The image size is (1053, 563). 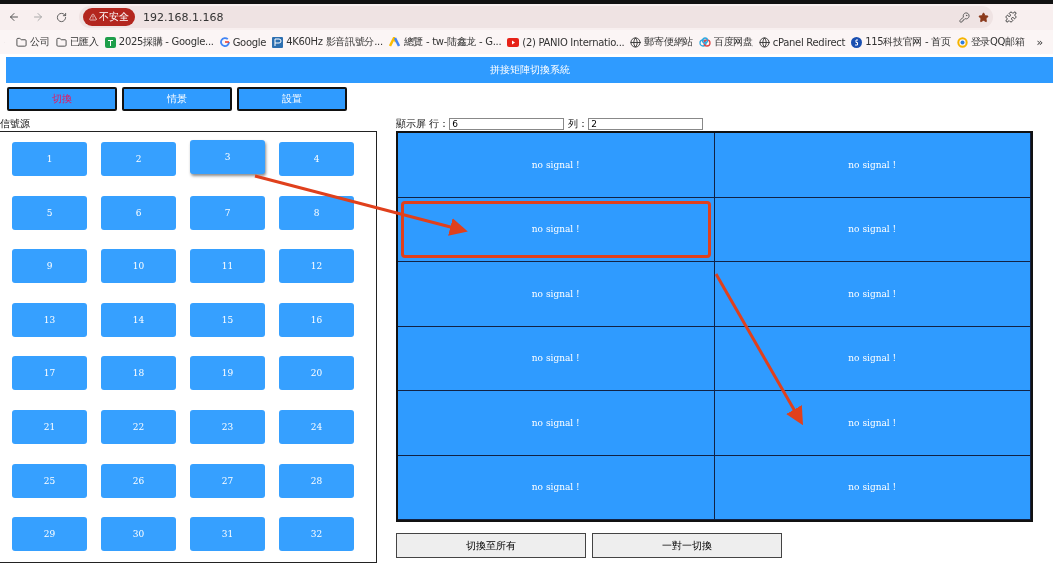 I want to click on sheet-icon, so click(x=110, y=42).